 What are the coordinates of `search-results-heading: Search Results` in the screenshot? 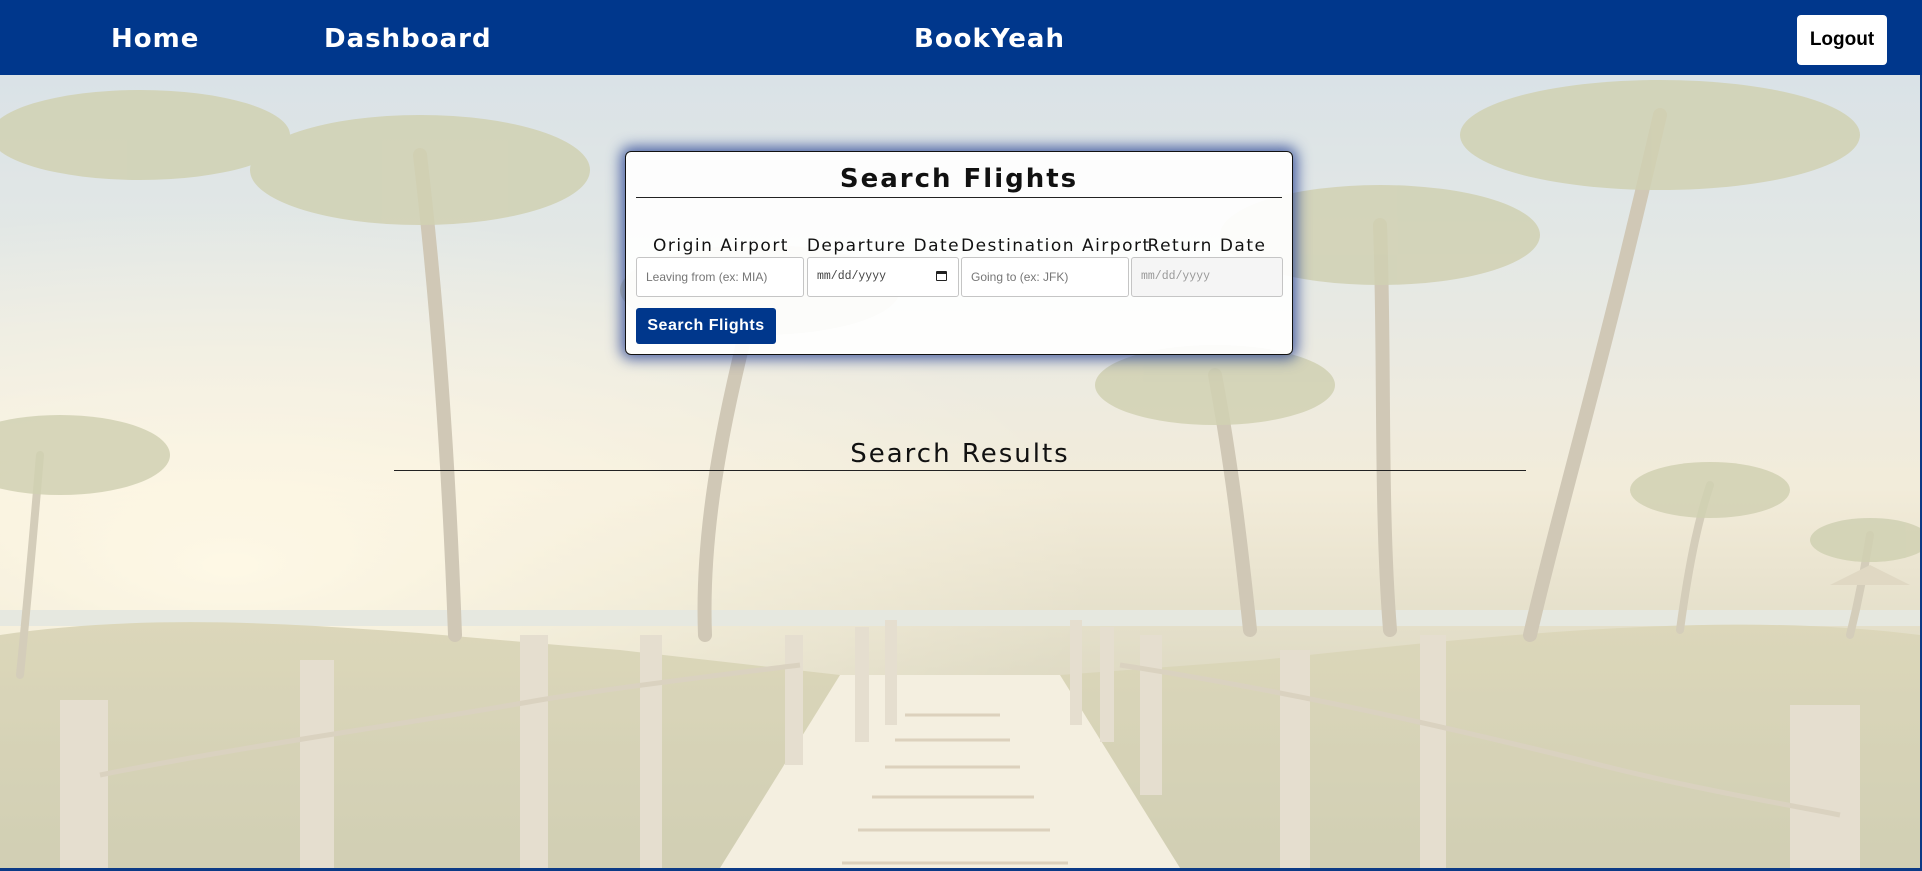 It's located at (960, 455).